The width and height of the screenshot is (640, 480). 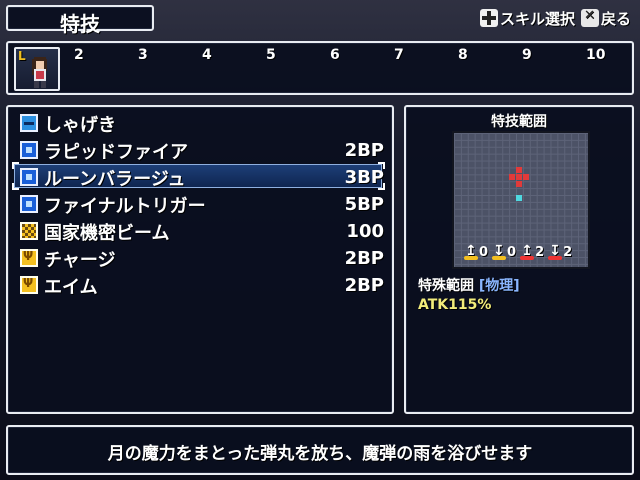 I want to click on party-slot-3: 3, so click(x=143, y=55).